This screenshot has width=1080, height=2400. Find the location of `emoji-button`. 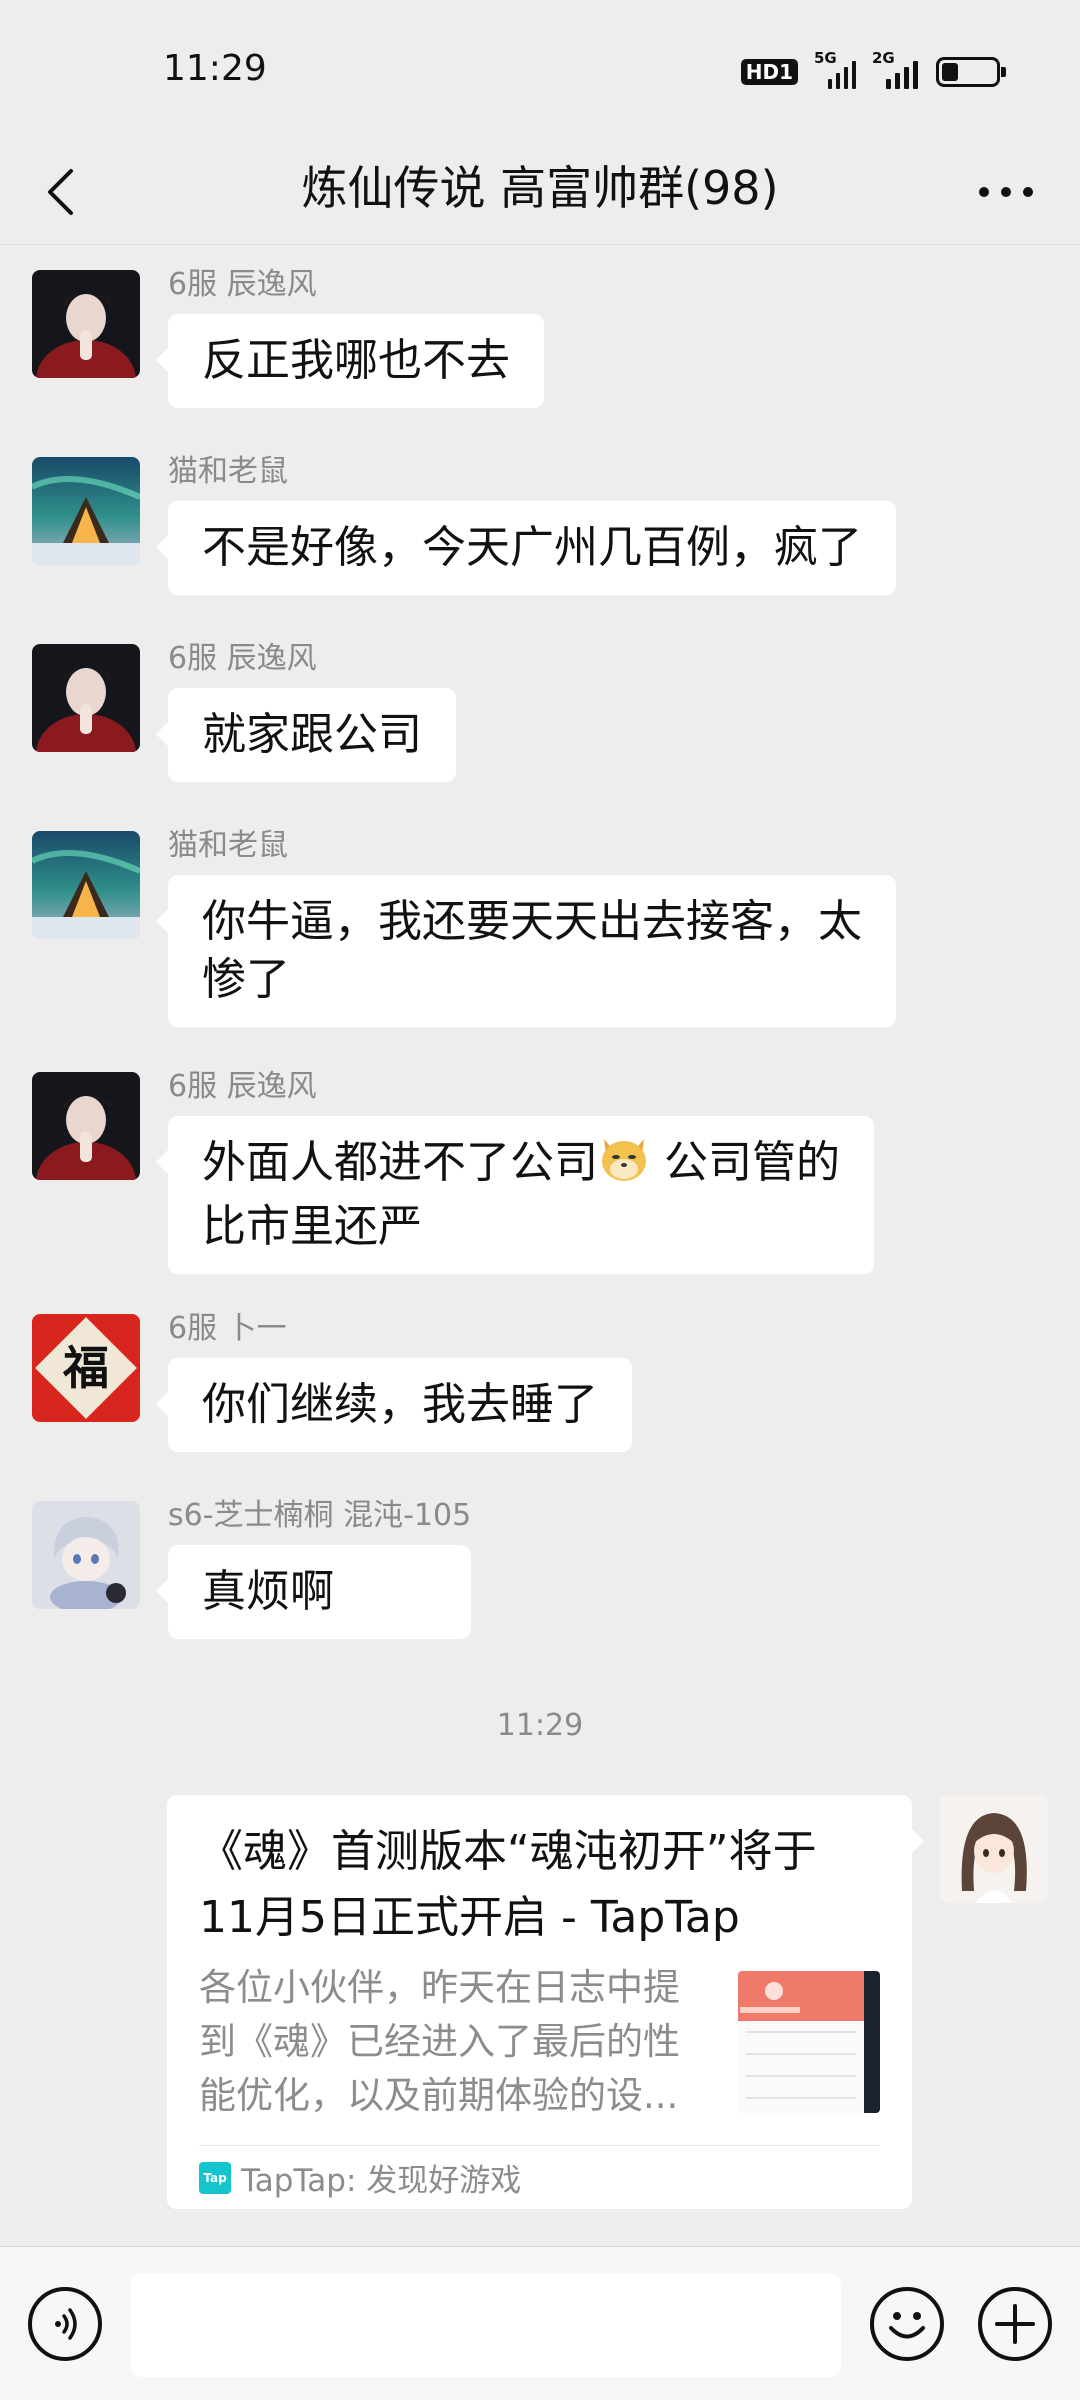

emoji-button is located at coordinates (907, 2324).